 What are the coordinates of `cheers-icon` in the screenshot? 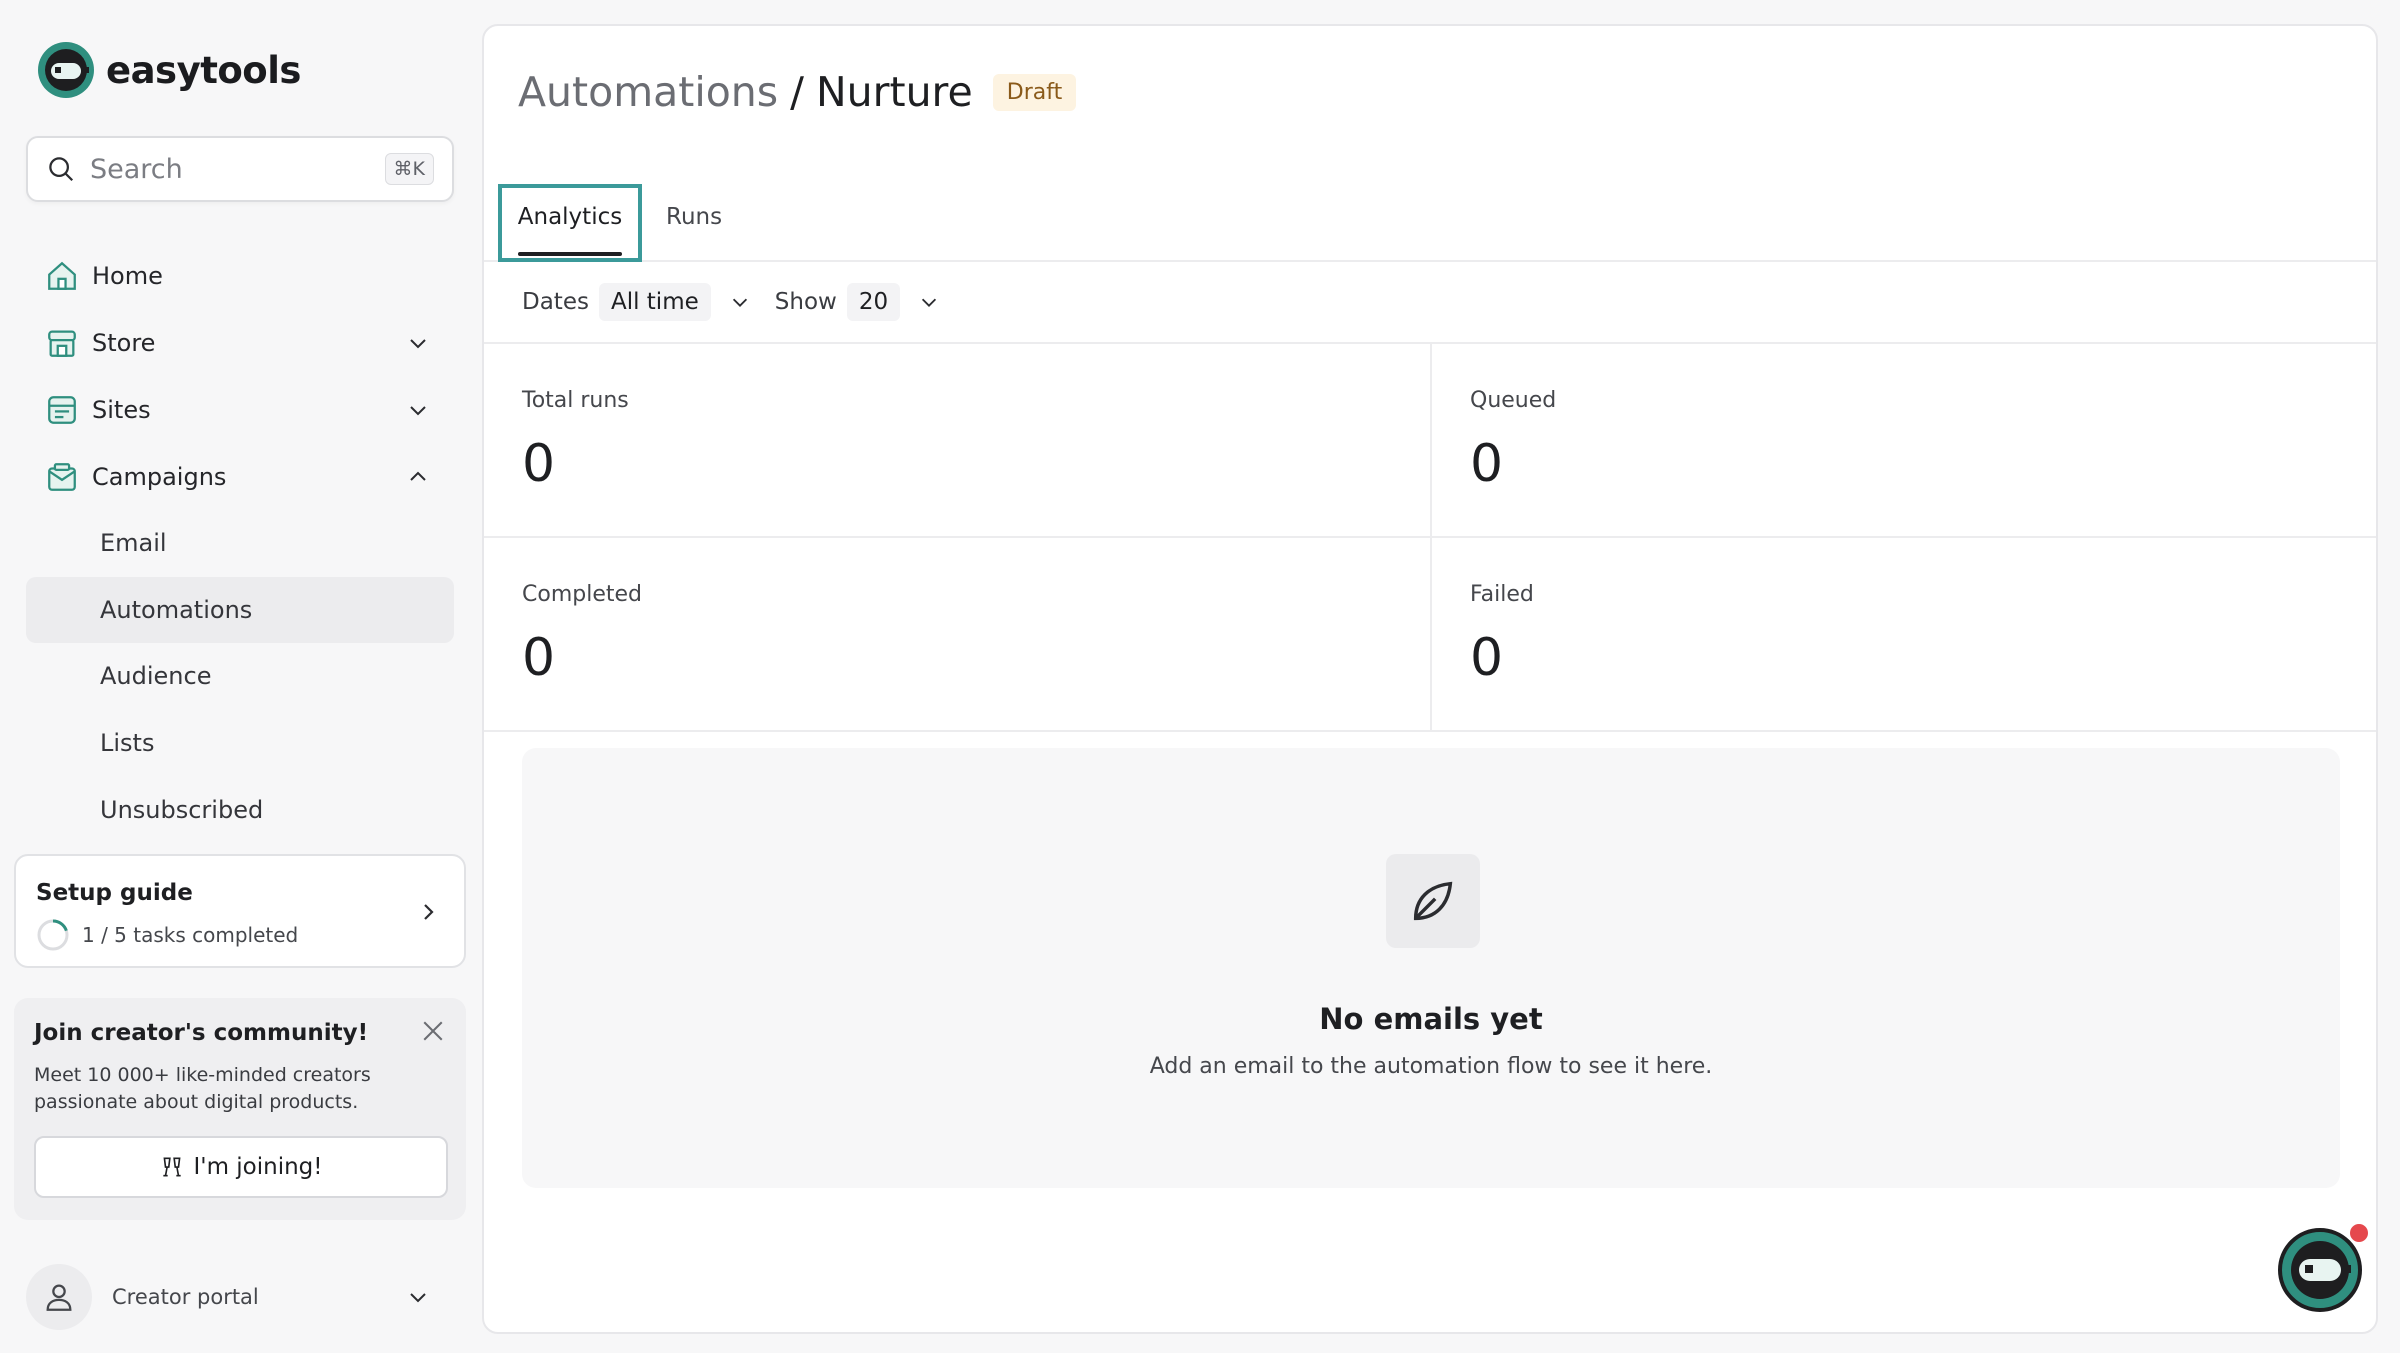 It's located at (172, 1167).